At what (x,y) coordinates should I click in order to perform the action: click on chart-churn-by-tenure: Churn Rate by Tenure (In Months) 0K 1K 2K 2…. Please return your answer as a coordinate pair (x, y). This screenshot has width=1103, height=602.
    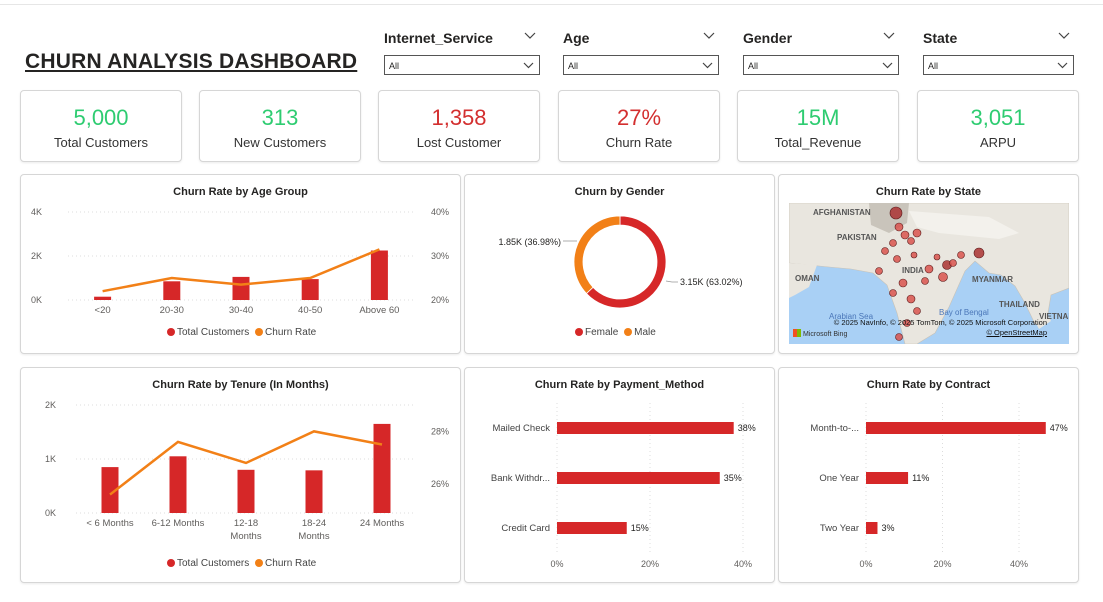
    Looking at the image, I should click on (240, 475).